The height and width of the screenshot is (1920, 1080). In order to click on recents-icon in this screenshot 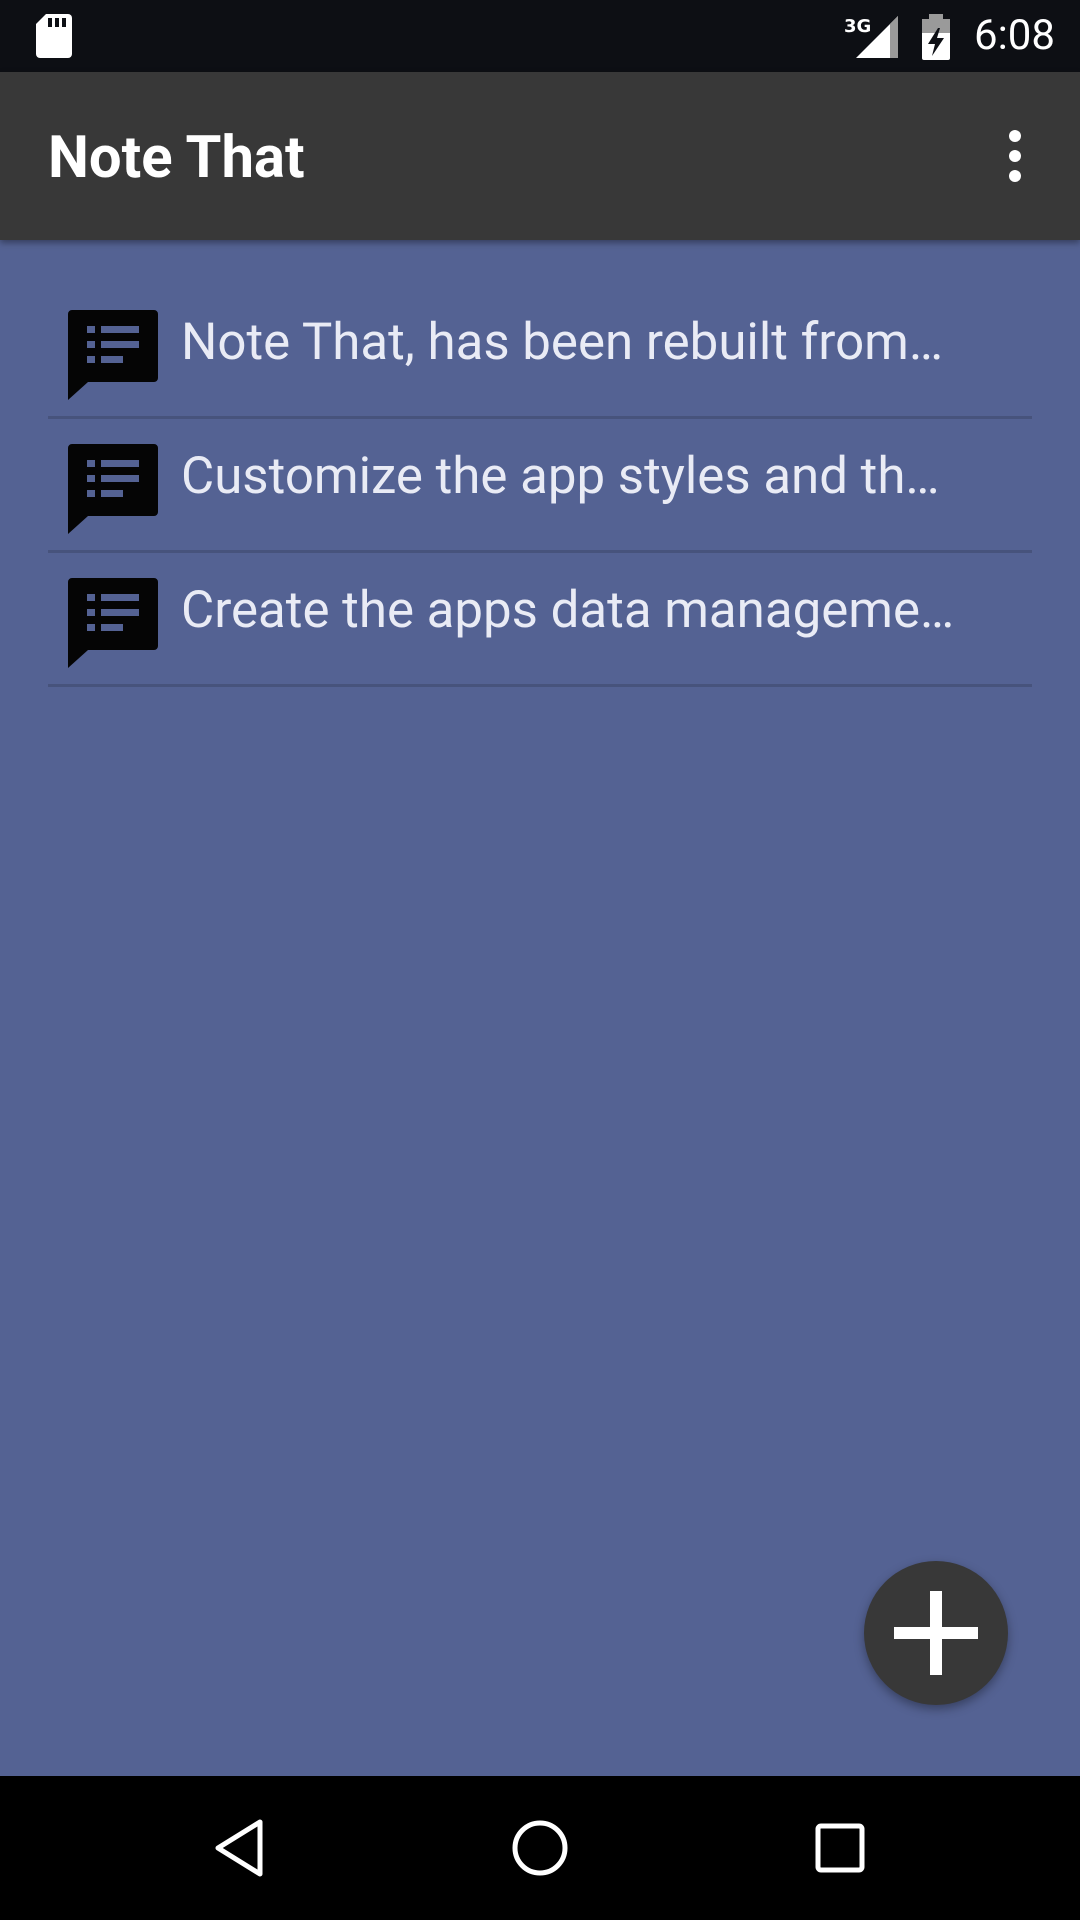, I will do `click(840, 1848)`.